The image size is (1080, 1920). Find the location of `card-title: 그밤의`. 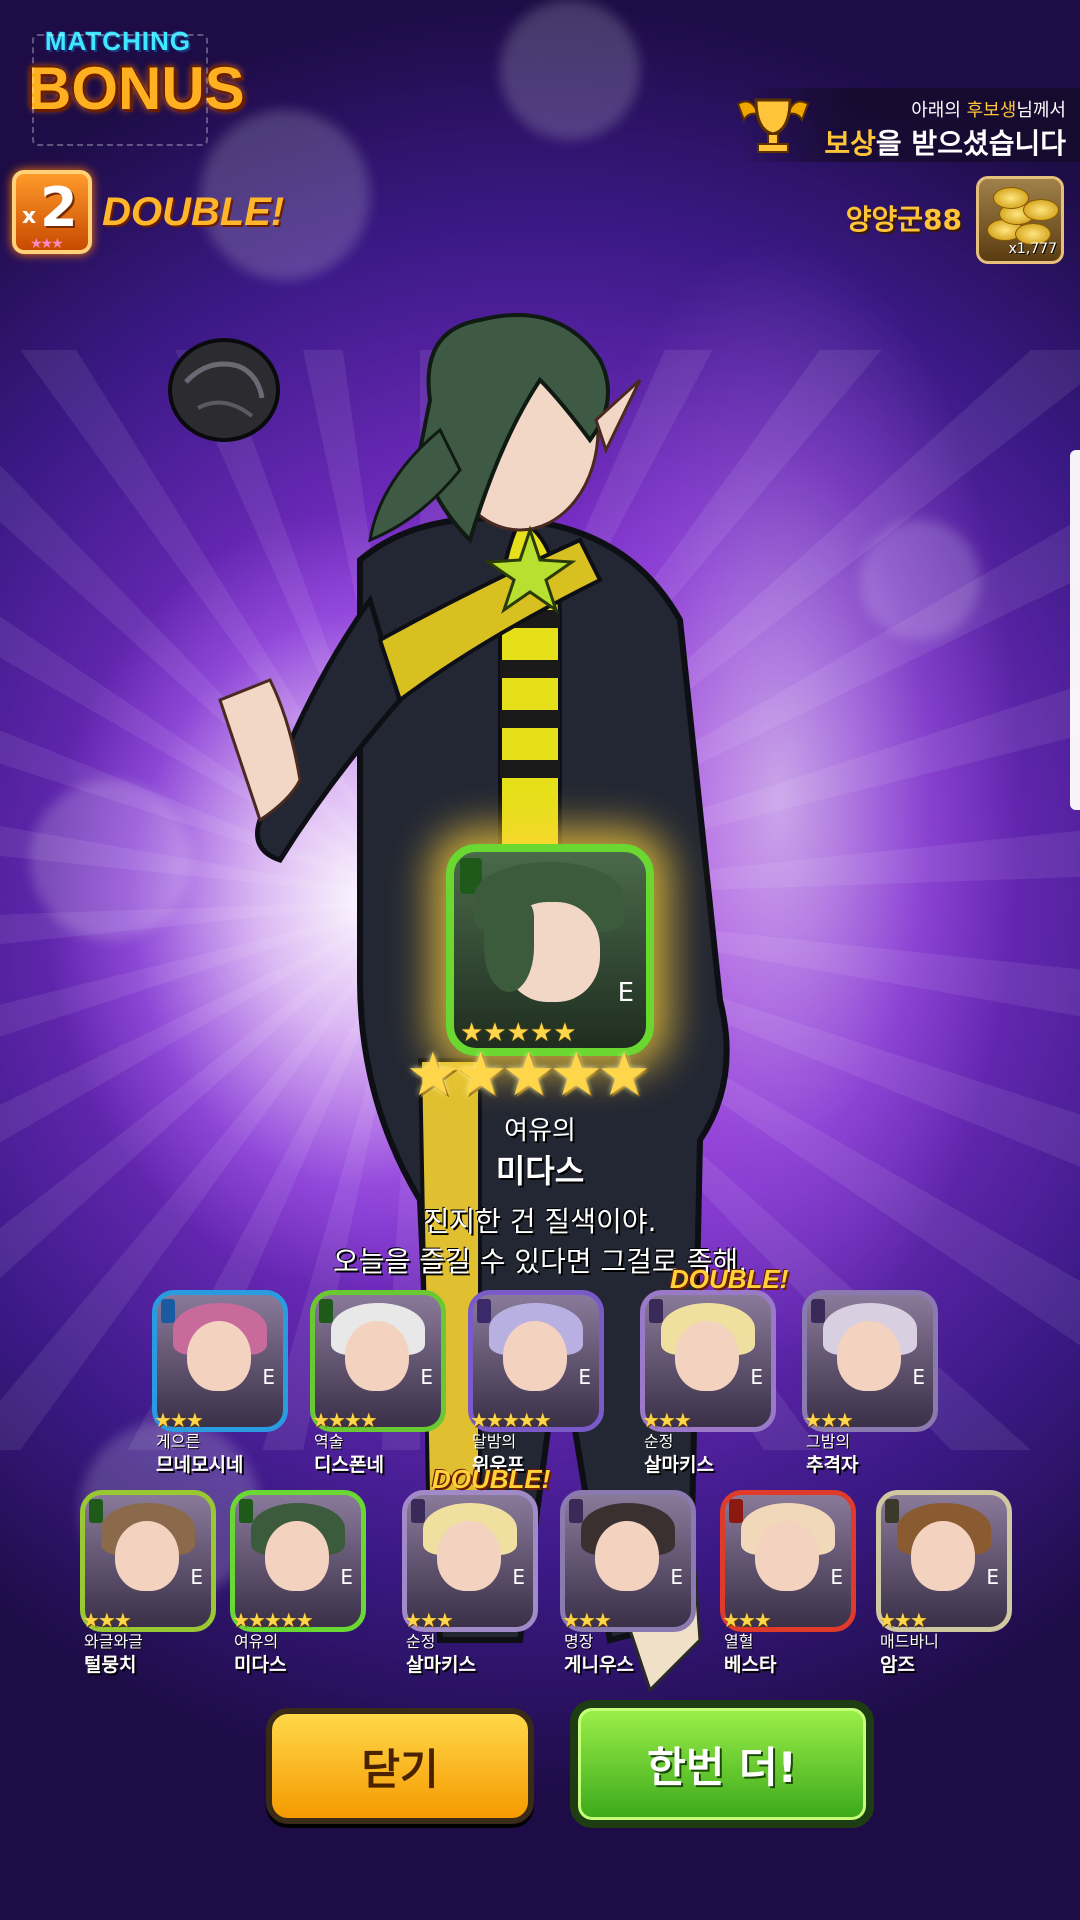

card-title: 그밤의 is located at coordinates (828, 1441).